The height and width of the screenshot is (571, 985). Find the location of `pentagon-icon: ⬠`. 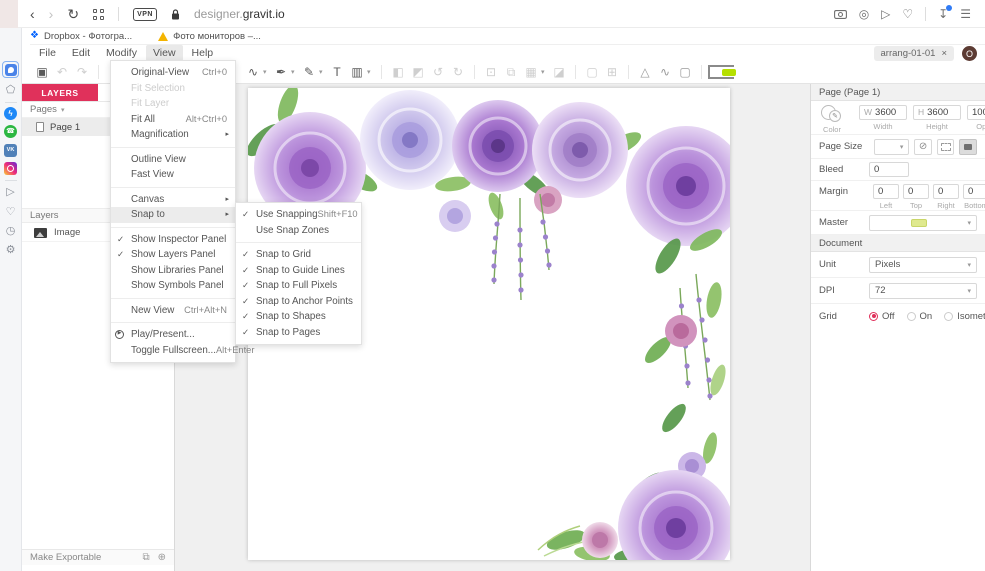

pentagon-icon: ⬠ is located at coordinates (10, 90).